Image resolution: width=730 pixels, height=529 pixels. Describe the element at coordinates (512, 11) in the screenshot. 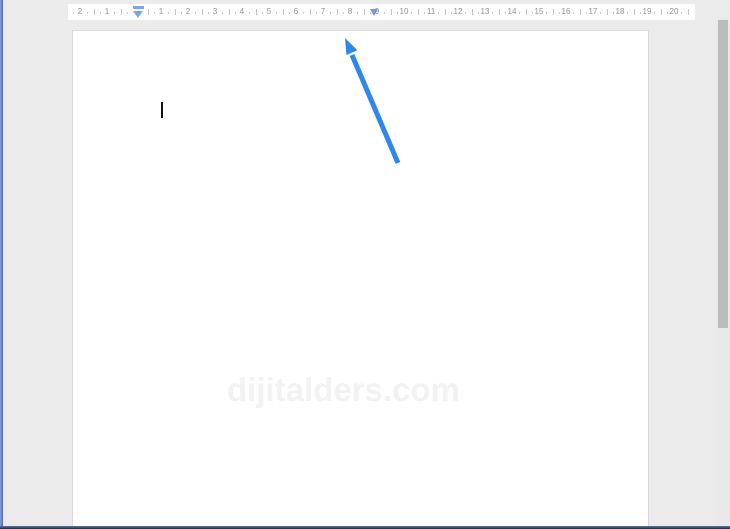

I see `ruler-number: 14` at that location.